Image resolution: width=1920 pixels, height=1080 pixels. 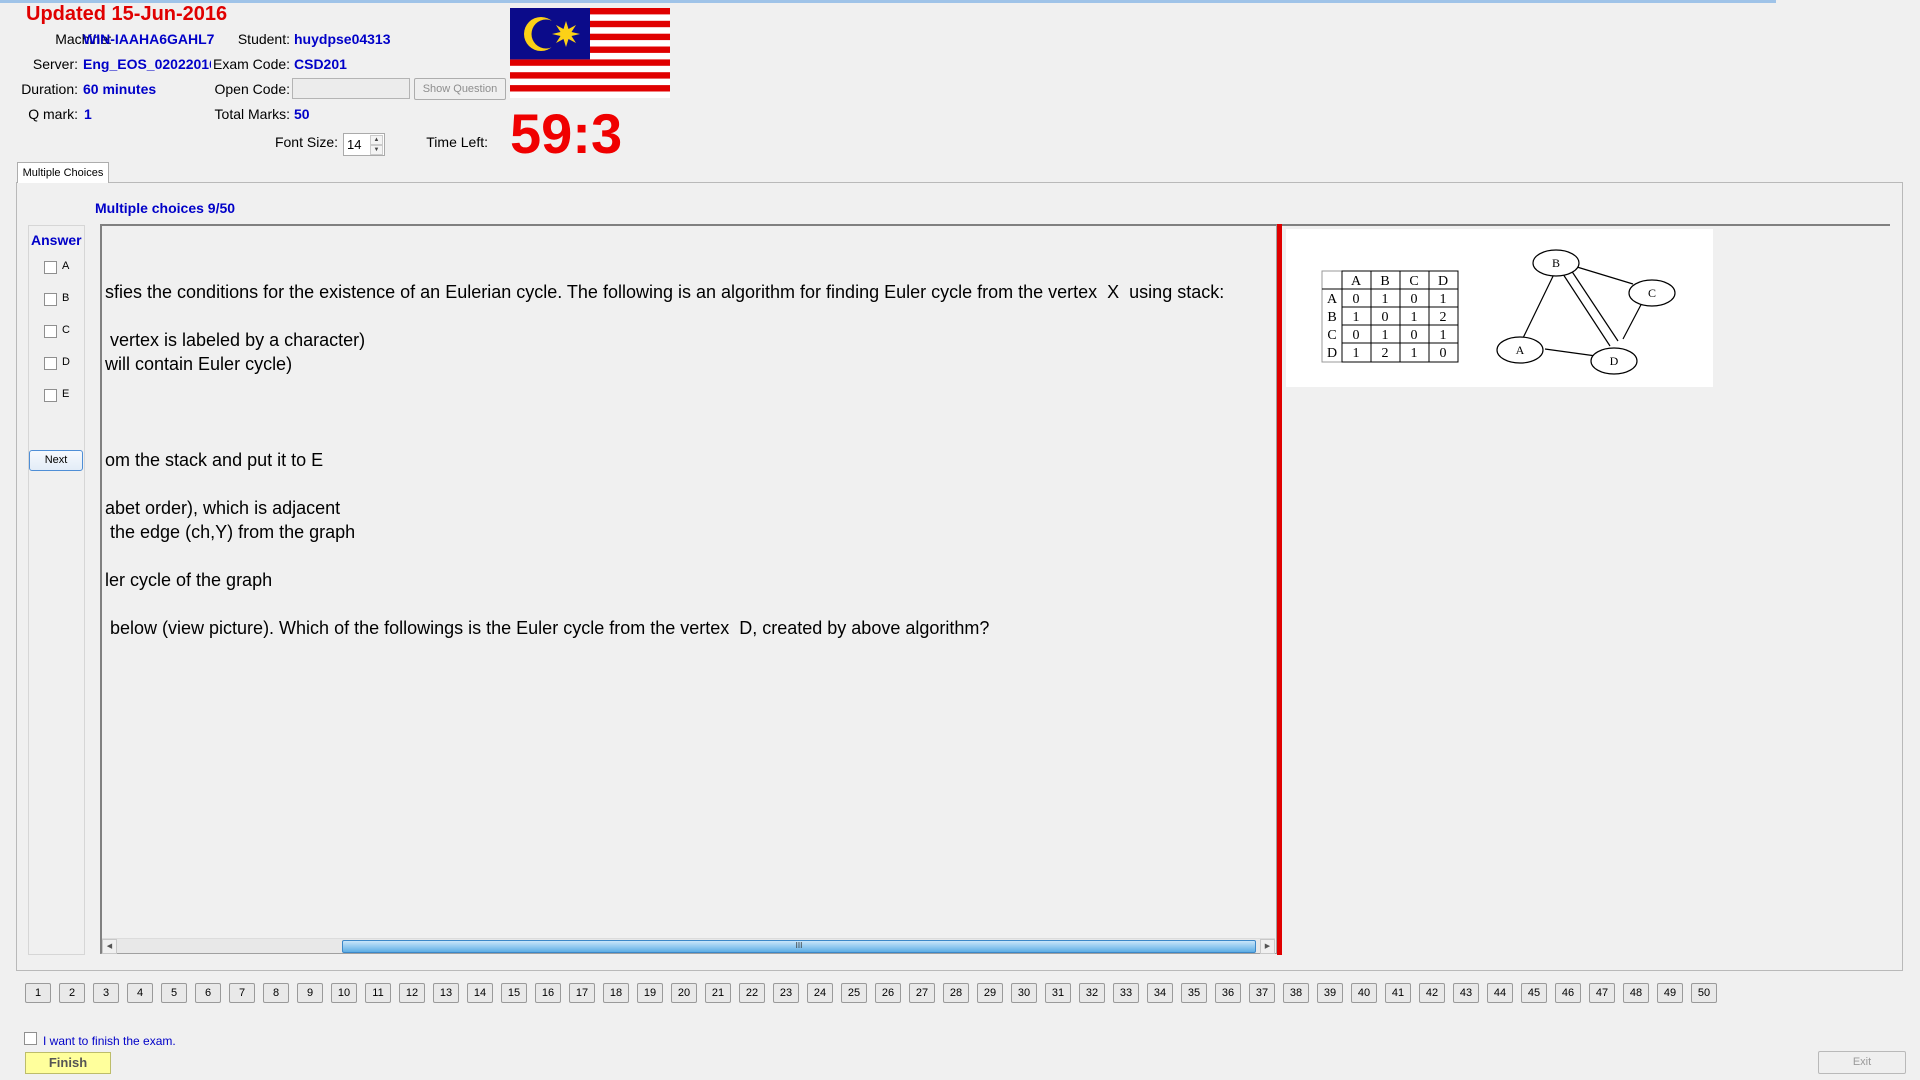 What do you see at coordinates (1385, 353) in the screenshot?
I see `matrix-cell: 2` at bounding box center [1385, 353].